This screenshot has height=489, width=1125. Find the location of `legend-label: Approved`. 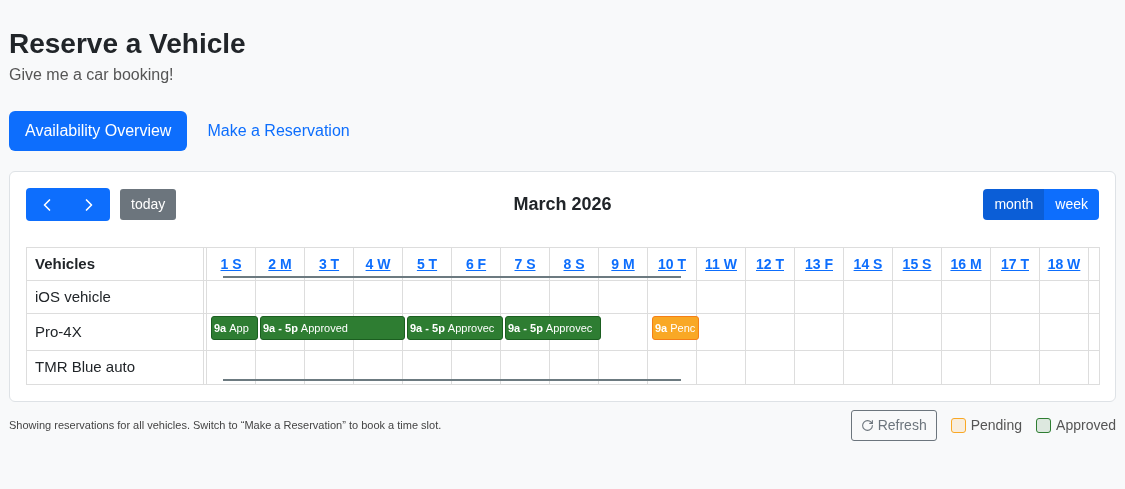

legend-label: Approved is located at coordinates (1086, 425).